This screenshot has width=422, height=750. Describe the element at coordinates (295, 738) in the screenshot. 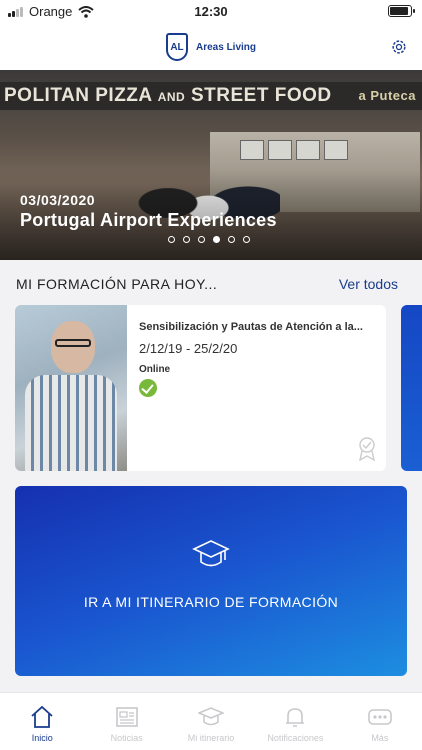

I see `tab-label: Notificaciones` at that location.